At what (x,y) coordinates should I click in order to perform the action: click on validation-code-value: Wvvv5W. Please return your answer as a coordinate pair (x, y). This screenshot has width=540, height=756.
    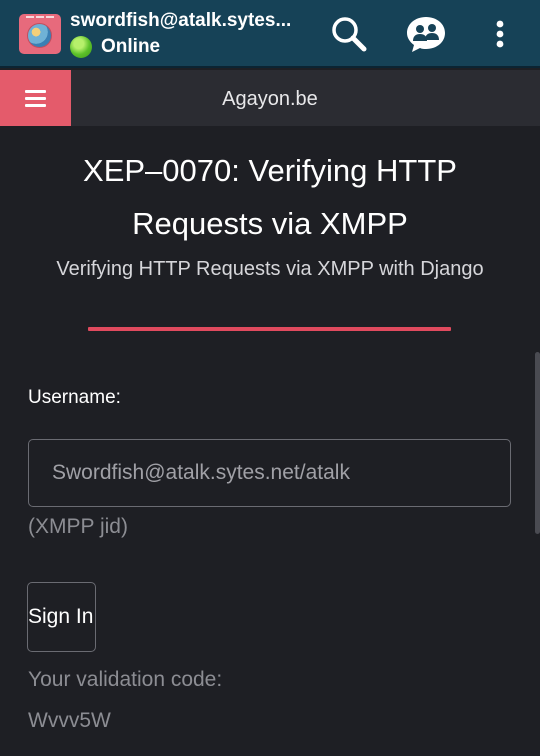
    Looking at the image, I should click on (69, 720).